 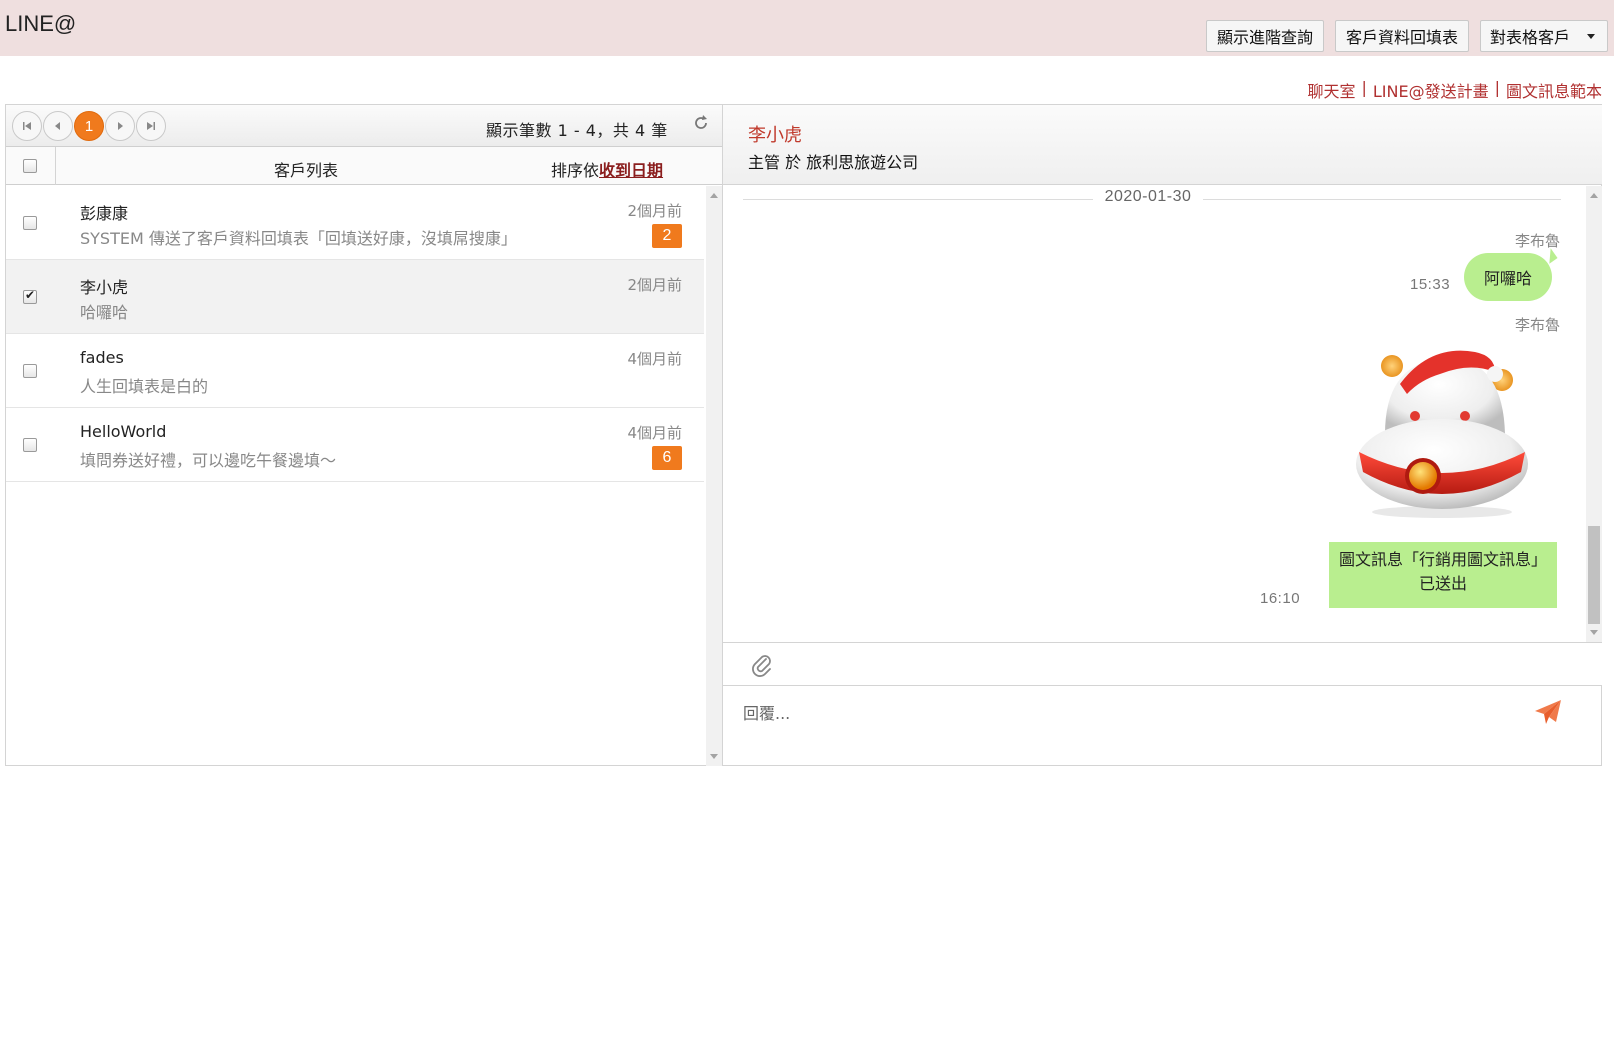 I want to click on list-header: 客戶列表 排序依收到日期, so click(x=364, y=166).